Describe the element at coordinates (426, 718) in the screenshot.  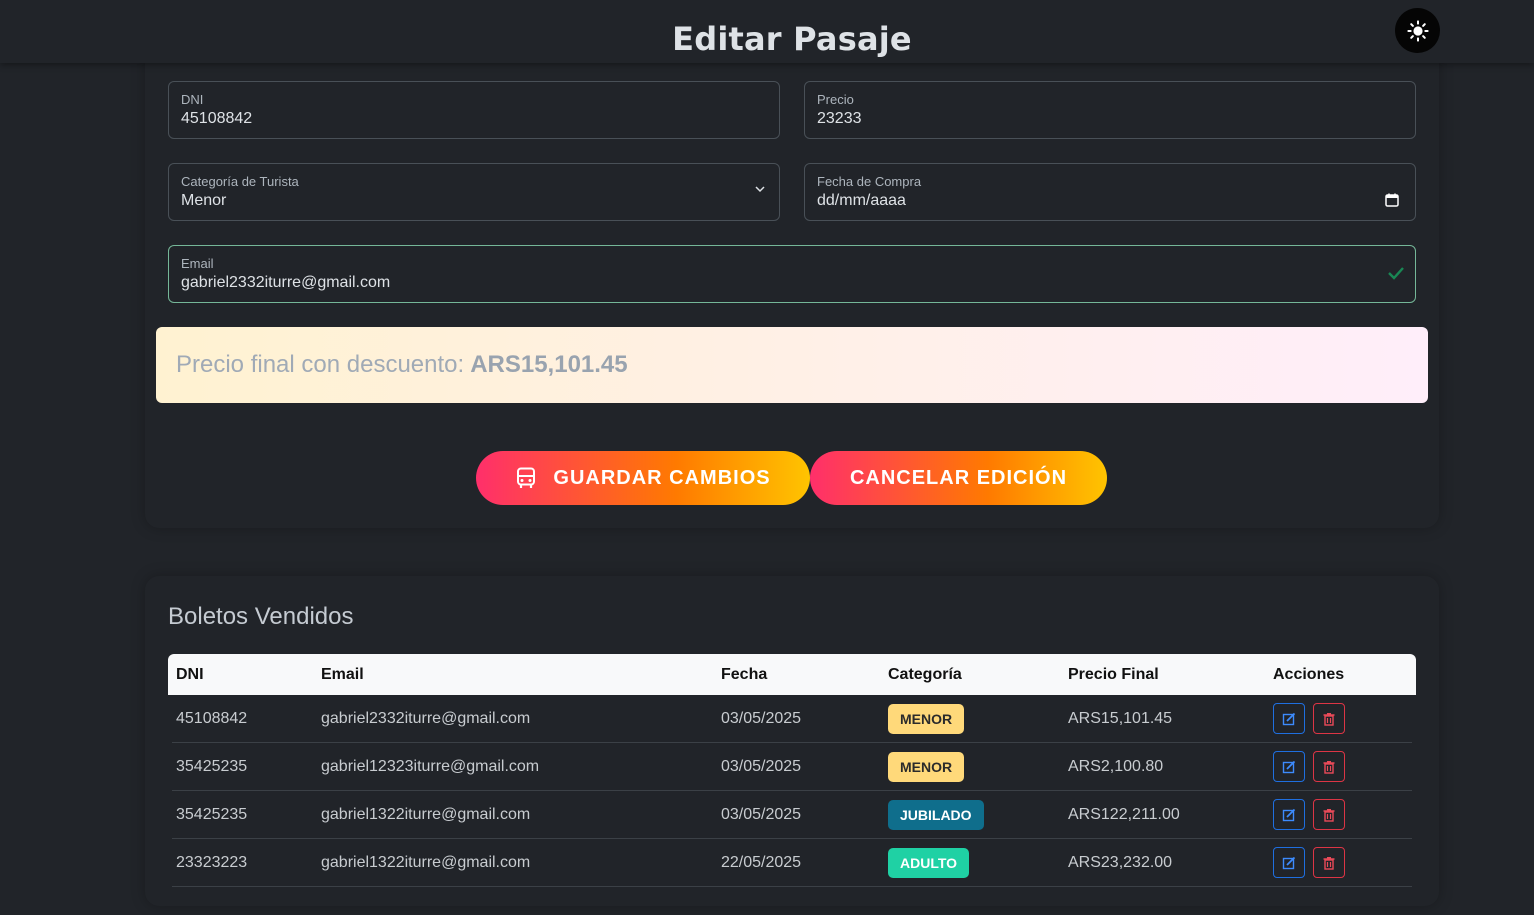
I see `row-email: gabriel2332iturre@gmail.com` at that location.